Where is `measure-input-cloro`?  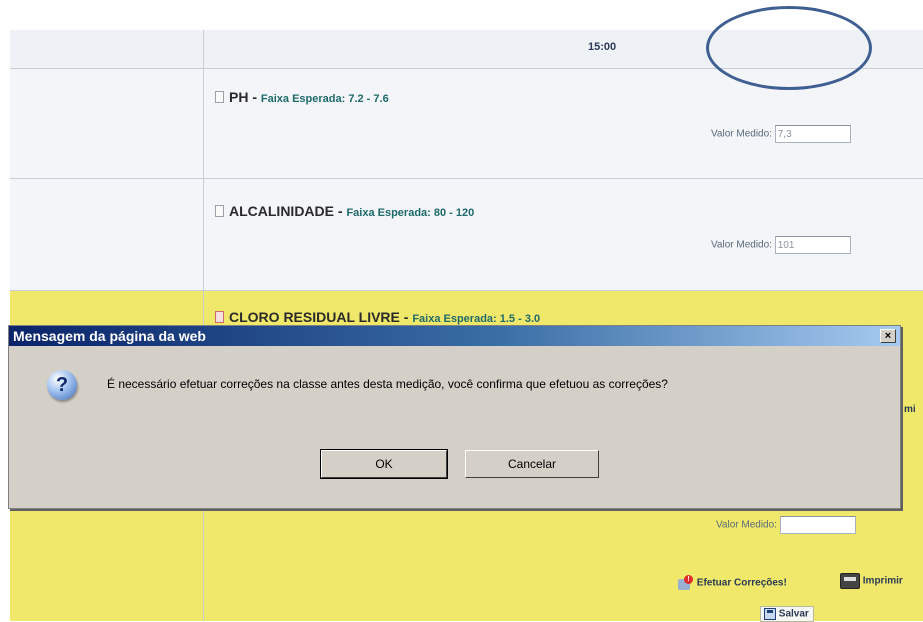 measure-input-cloro is located at coordinates (817, 525).